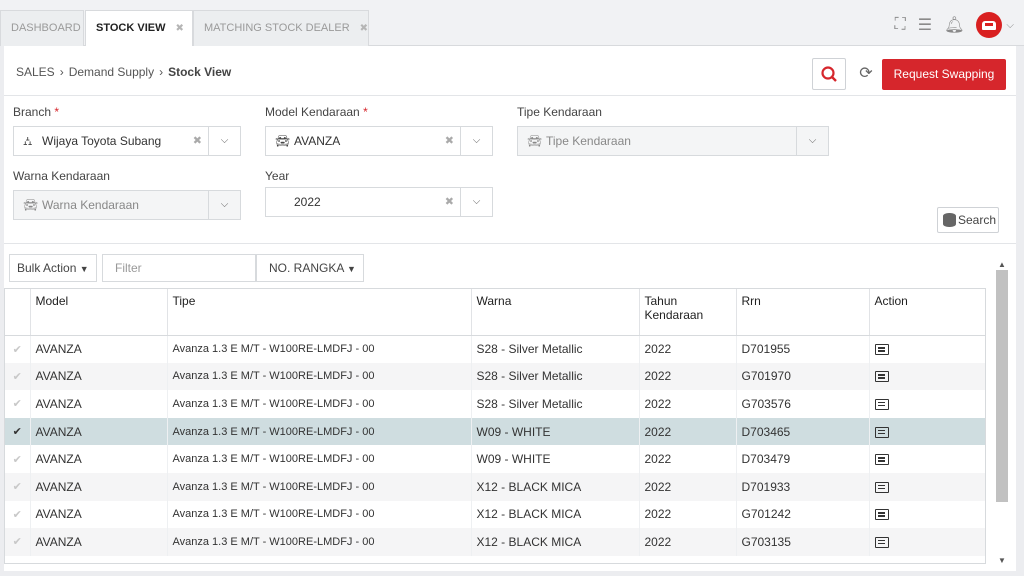 The image size is (1024, 576). I want to click on tab-label: MATCHING STOCK DEALER, so click(277, 28).